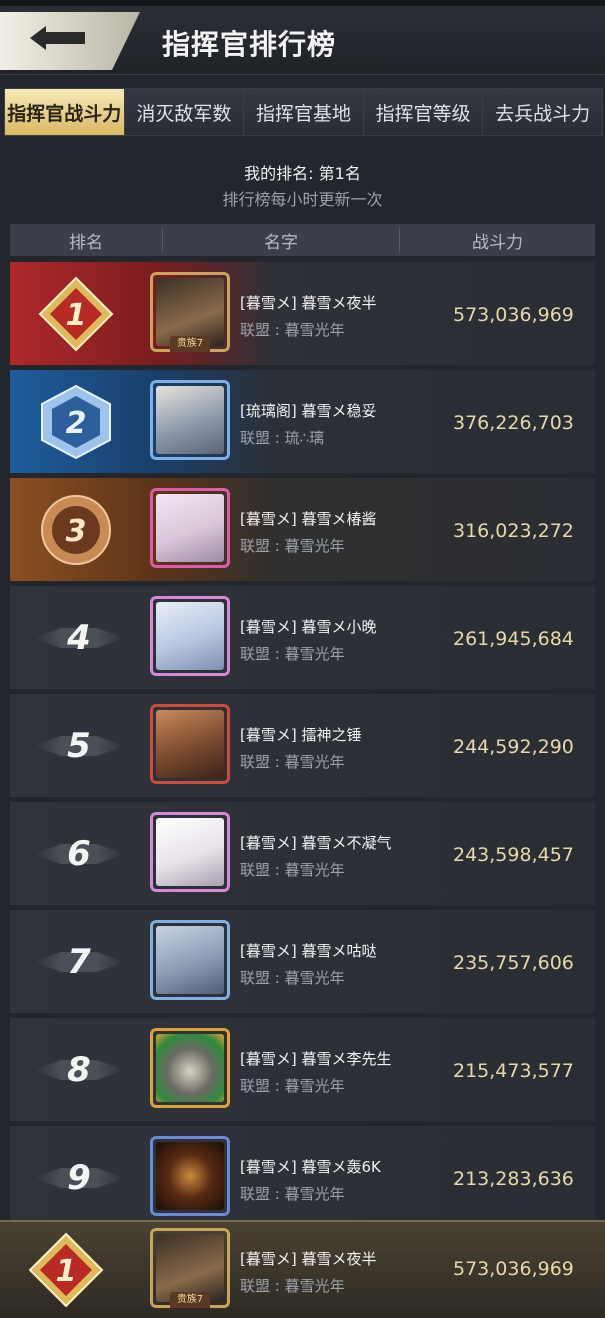 This screenshot has height=1318, width=605. I want to click on rank-number-cell: 4, so click(79, 638).